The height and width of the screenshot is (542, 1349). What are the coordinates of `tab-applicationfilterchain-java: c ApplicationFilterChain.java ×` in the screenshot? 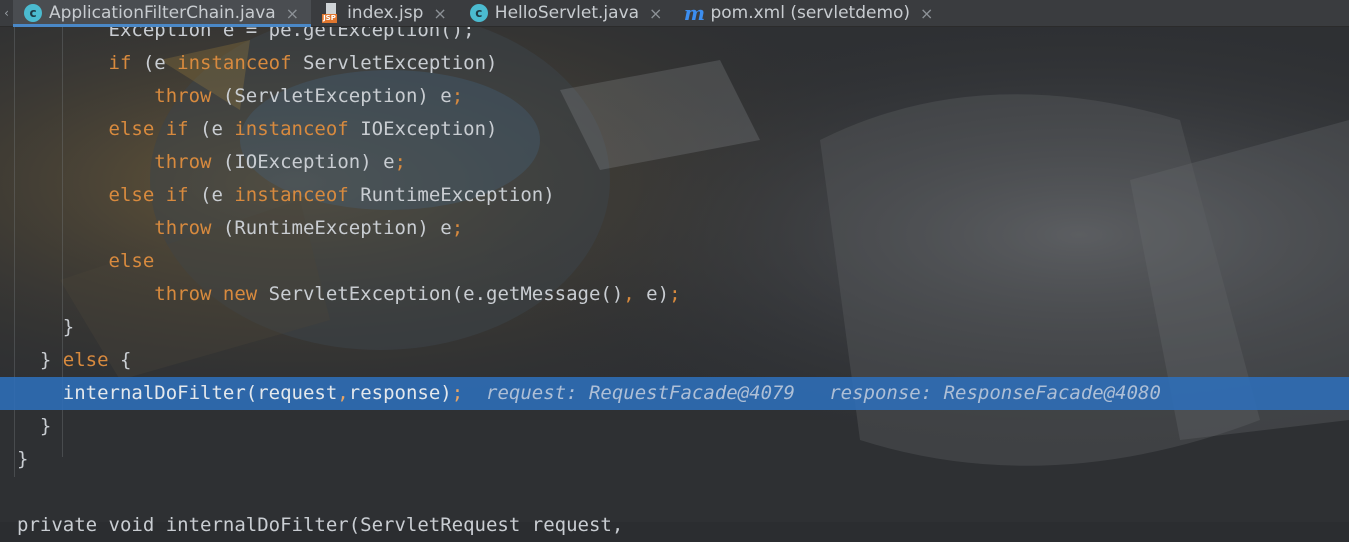 It's located at (162, 13).